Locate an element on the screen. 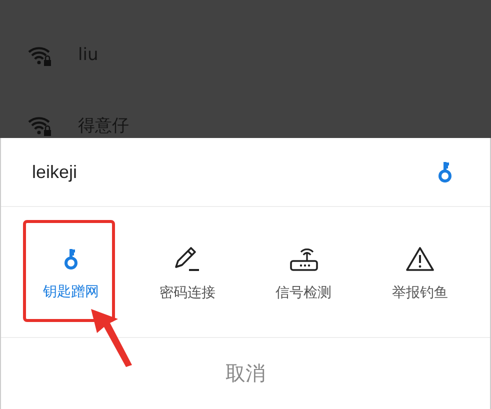 This screenshot has height=409, width=491. action-button: 密码连接 is located at coordinates (187, 272).